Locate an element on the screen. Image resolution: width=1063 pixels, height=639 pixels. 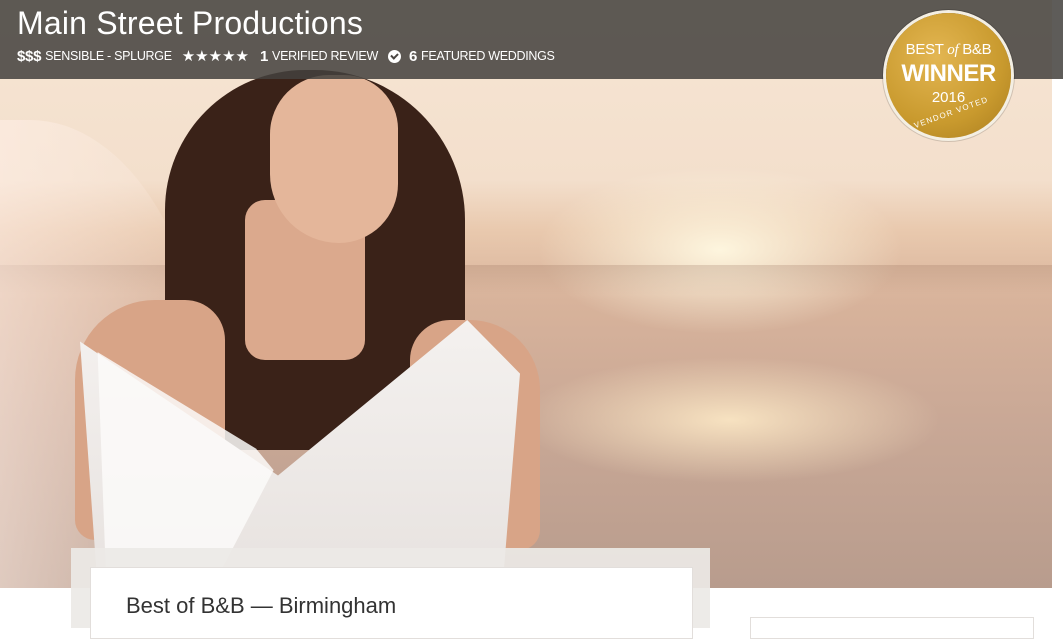
sidebar-card is located at coordinates (892, 628).